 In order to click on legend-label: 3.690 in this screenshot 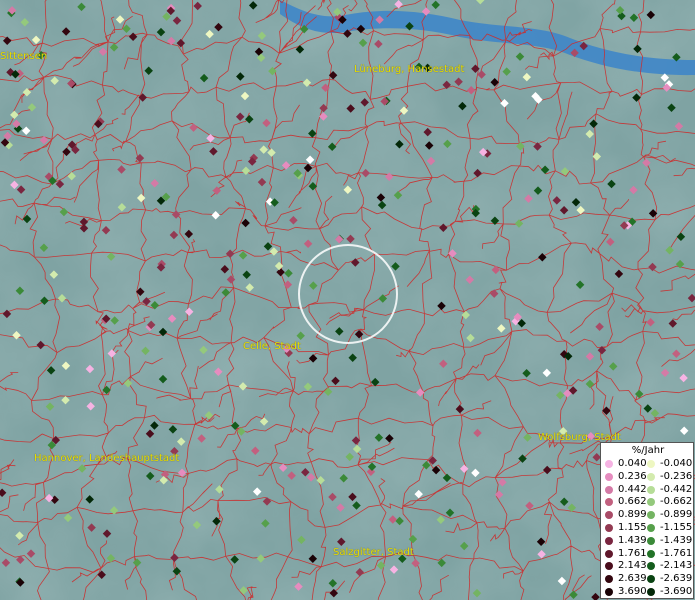, I will do `click(632, 591)`.